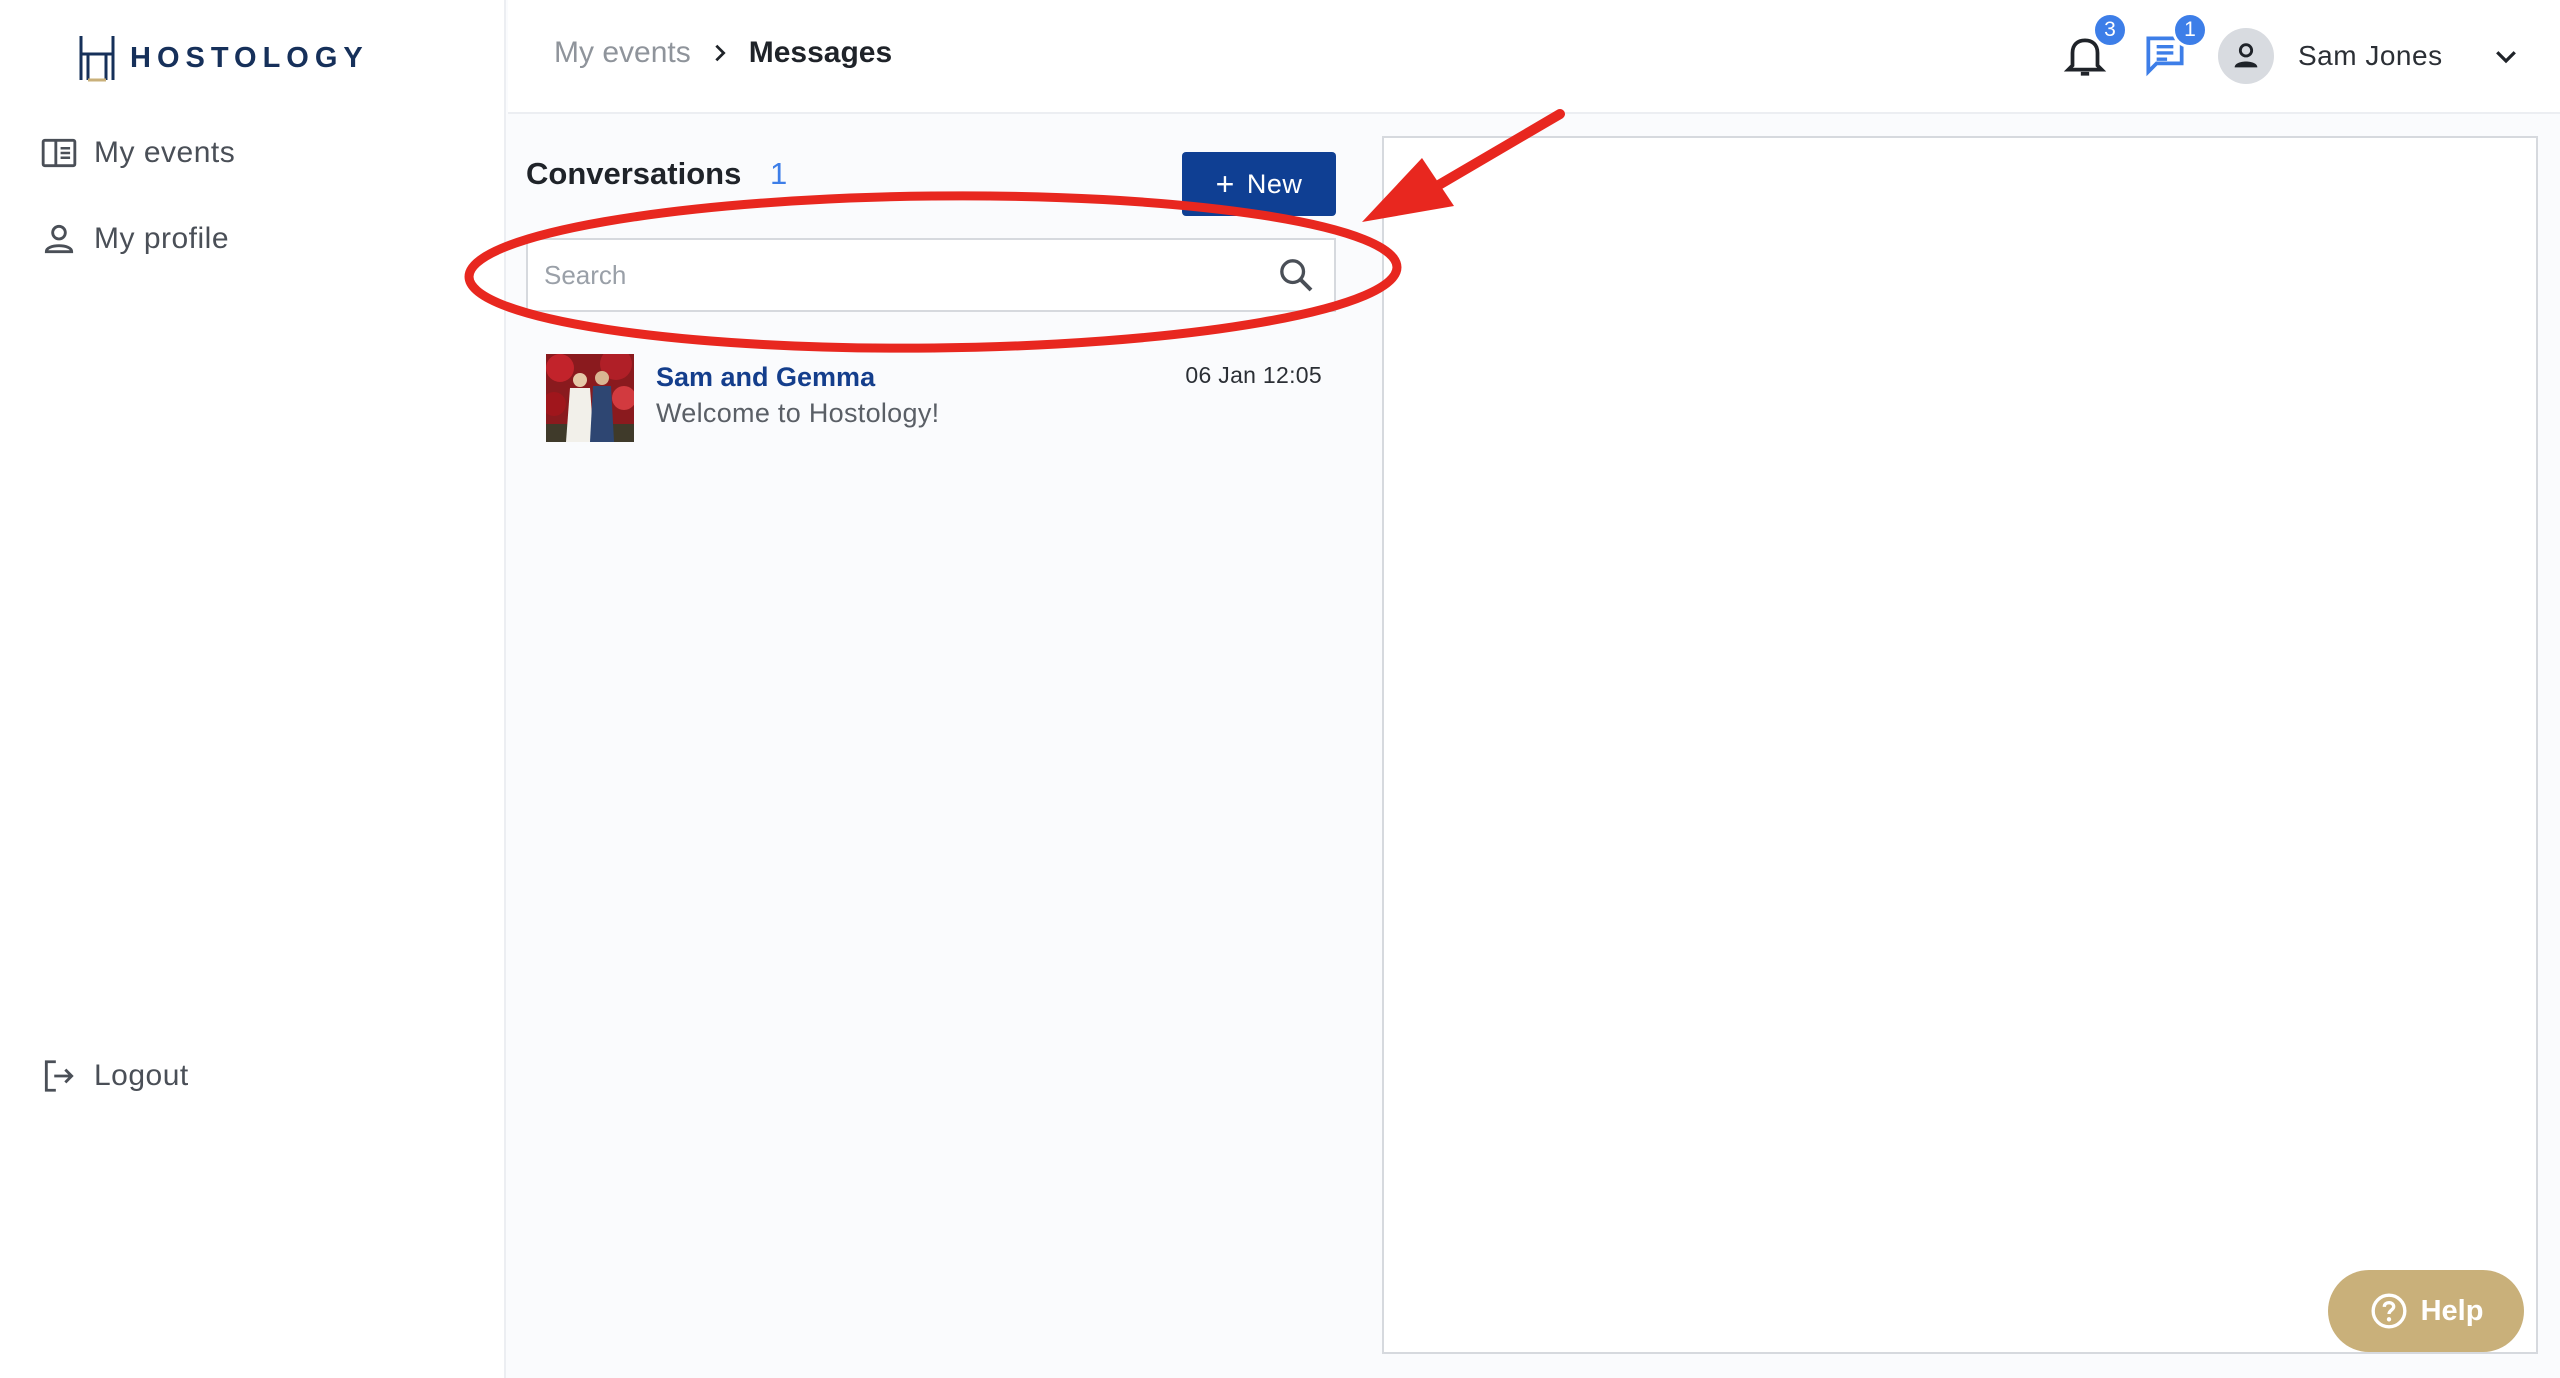 The image size is (2560, 1378). I want to click on conversations-title: Conversations, so click(634, 173).